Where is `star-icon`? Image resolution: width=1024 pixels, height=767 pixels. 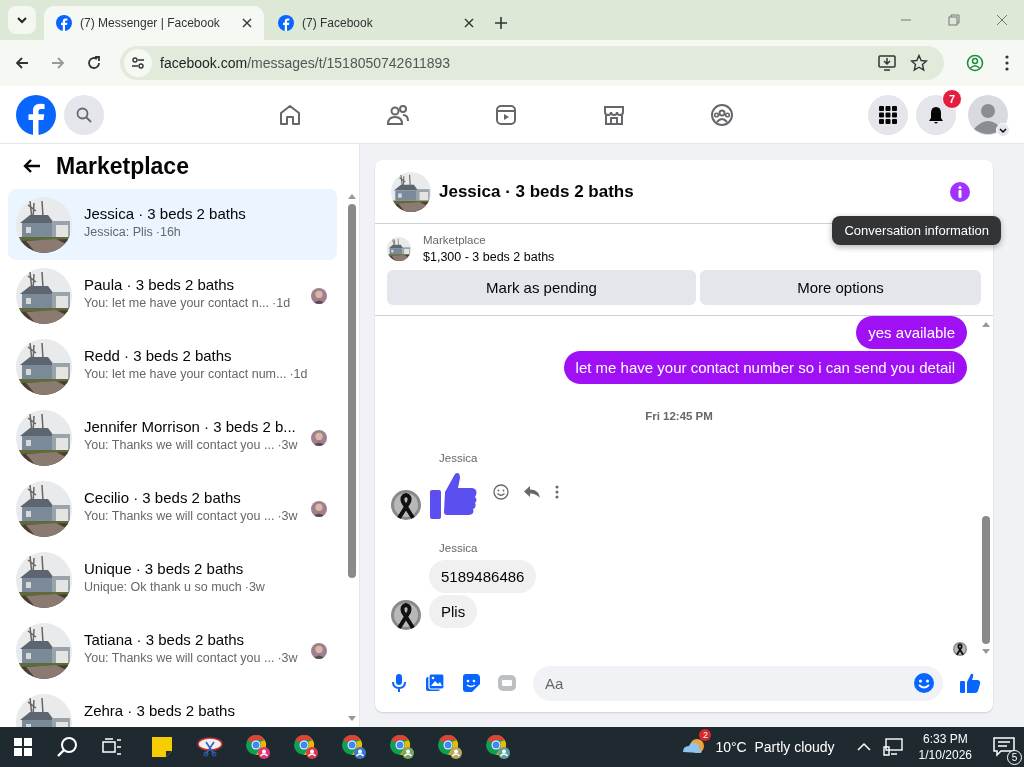
star-icon is located at coordinates (919, 63).